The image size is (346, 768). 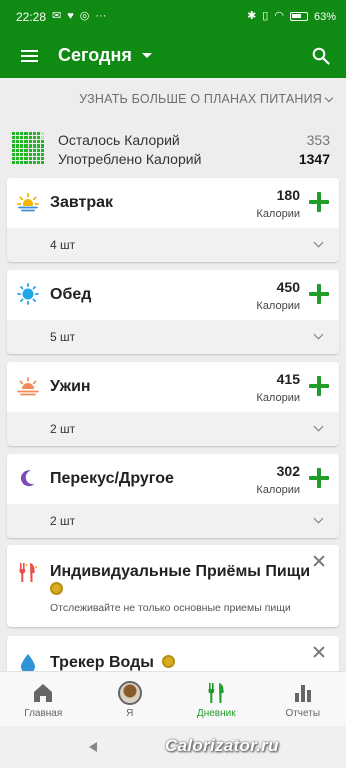 I want to click on sunset-icon, so click(x=28, y=386).